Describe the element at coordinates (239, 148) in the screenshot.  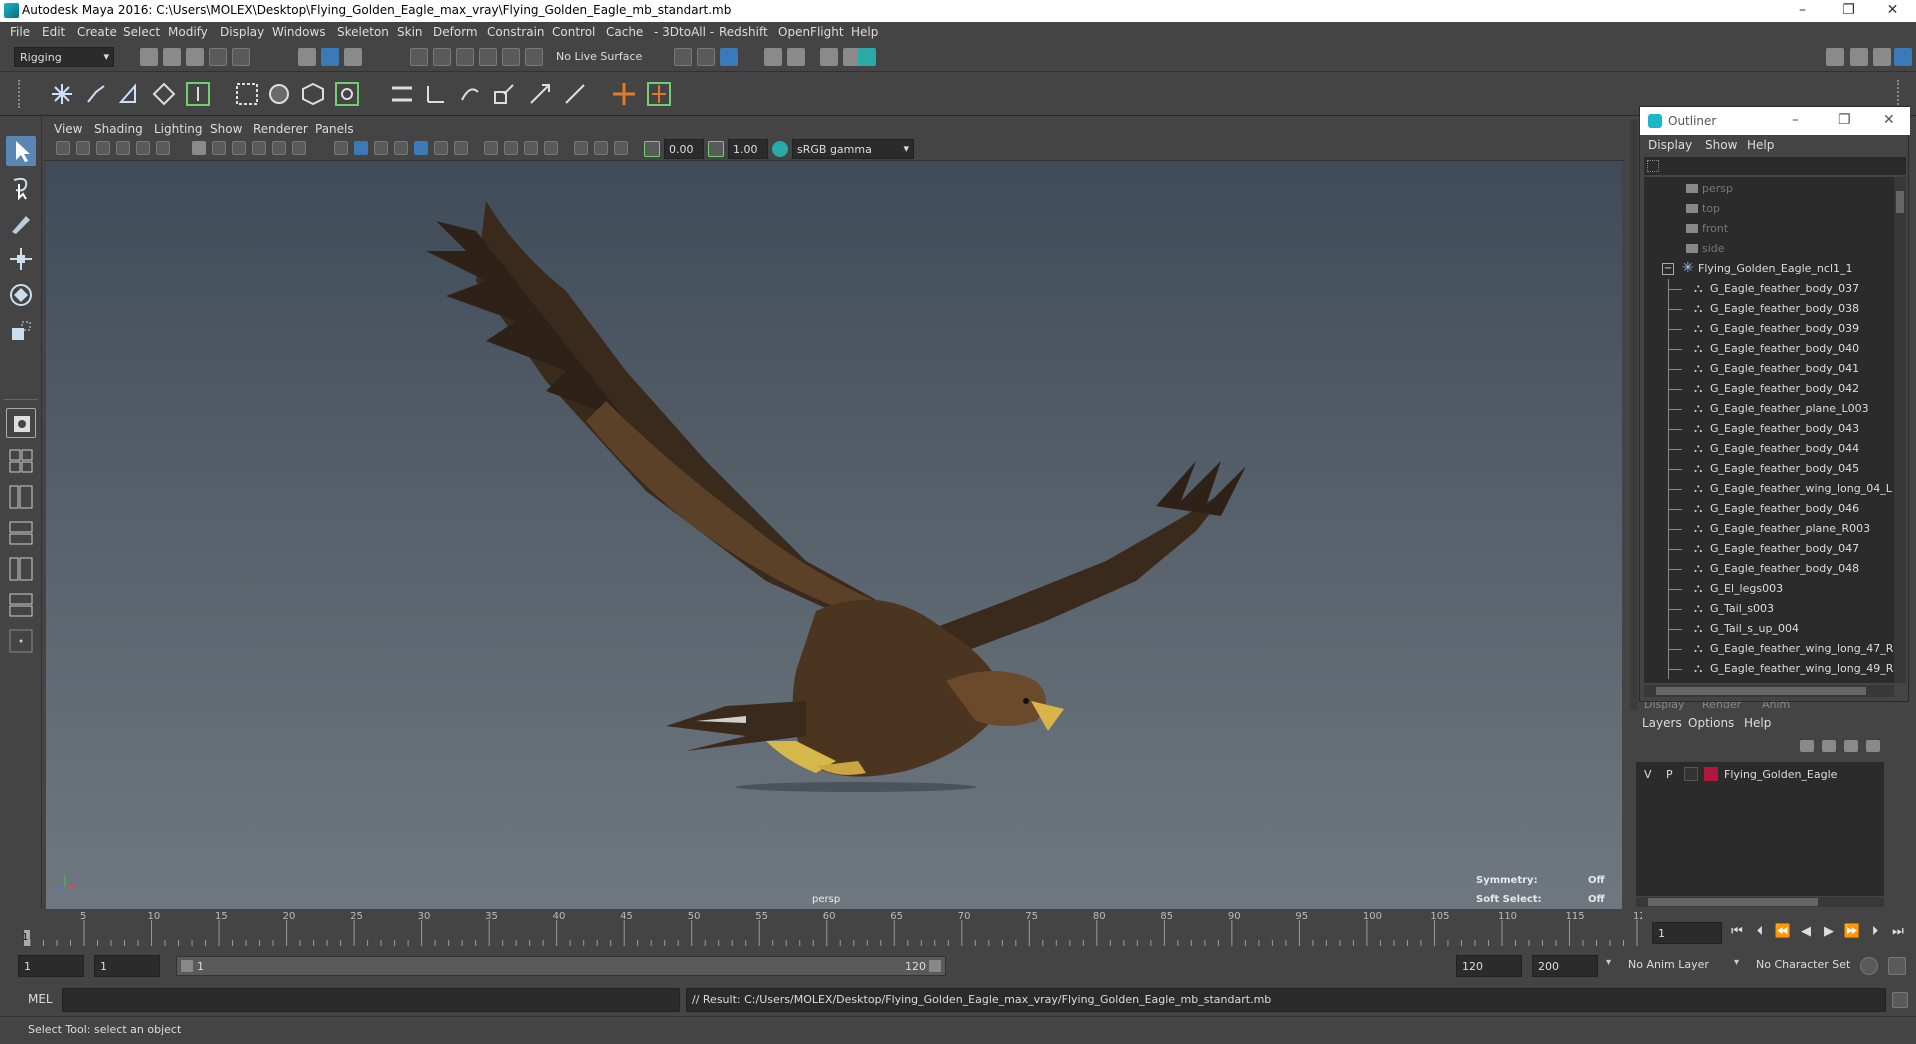
I see `resolution-gate-icon` at that location.